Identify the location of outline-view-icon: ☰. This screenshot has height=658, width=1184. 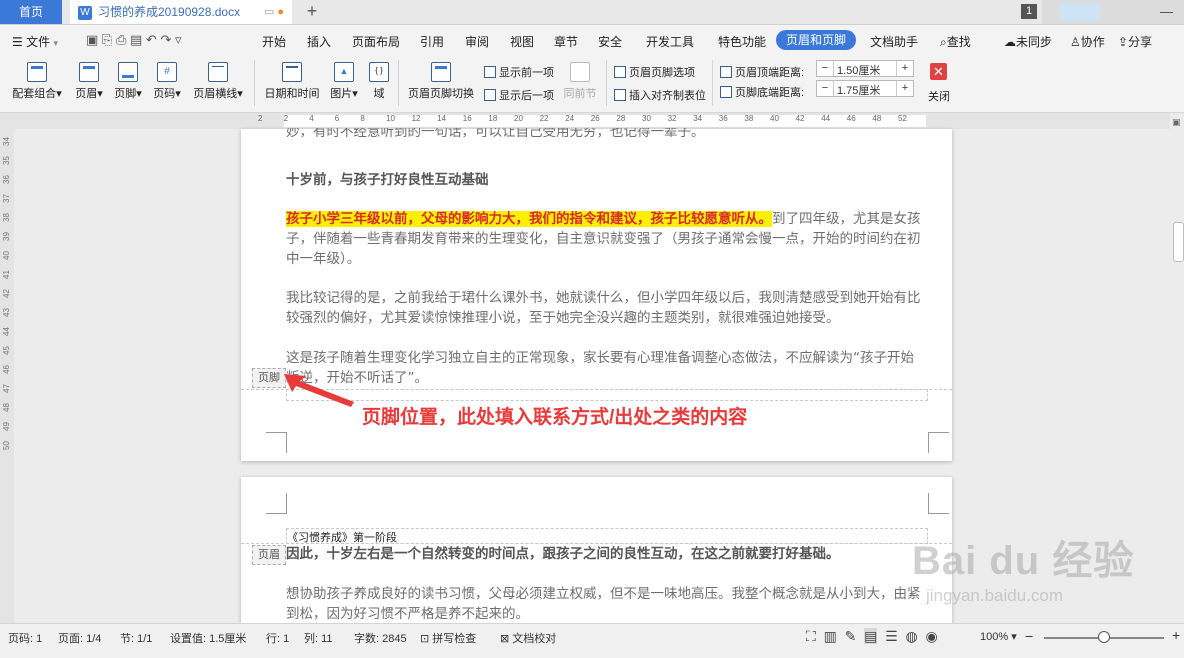
(891, 636).